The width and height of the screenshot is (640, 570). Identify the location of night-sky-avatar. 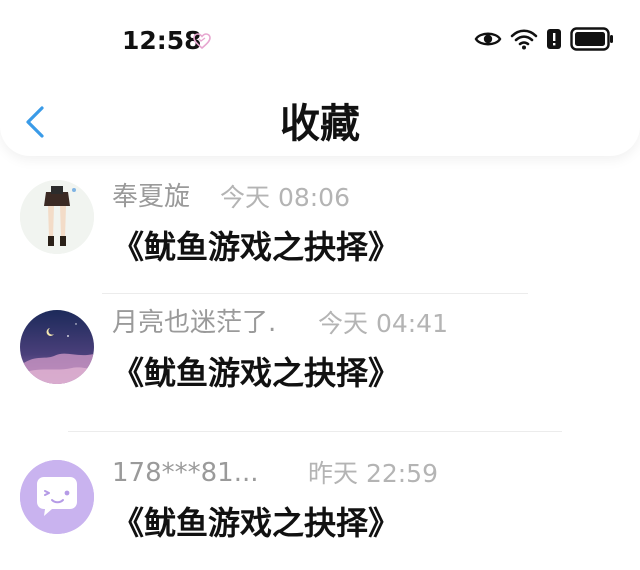
(57, 347).